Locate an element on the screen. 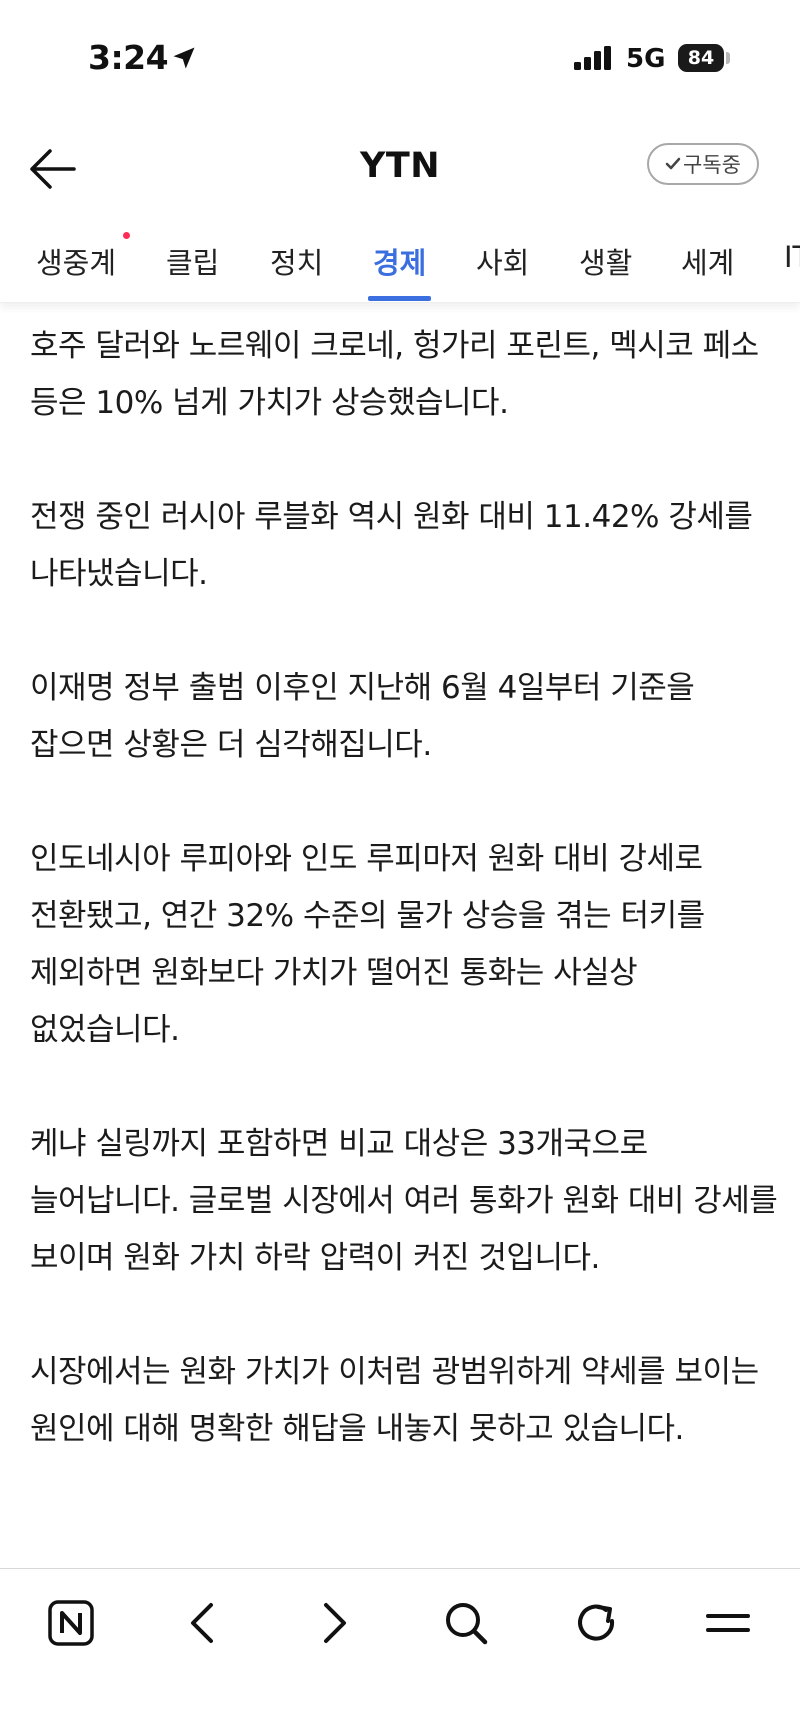 The image size is (800, 1736). tab-live: 생중계 is located at coordinates (76, 261).